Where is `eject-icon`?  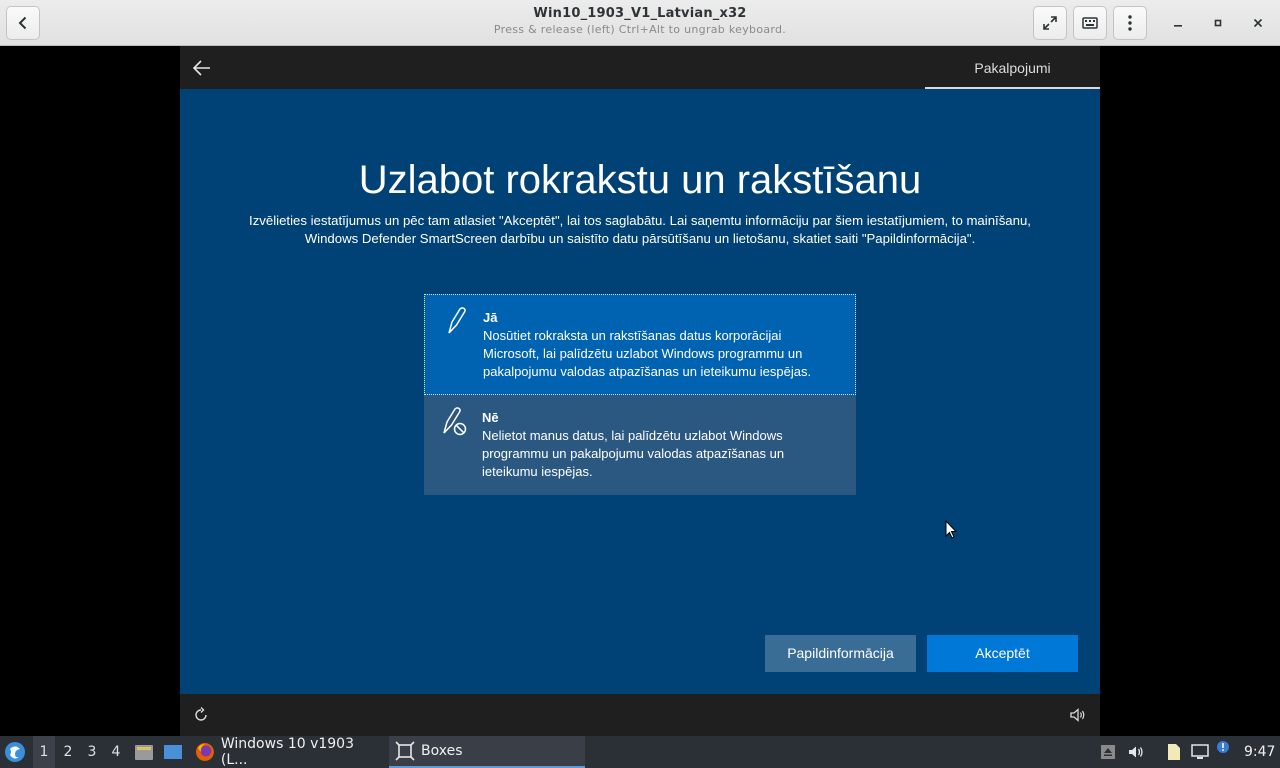
eject-icon is located at coordinates (1108, 752).